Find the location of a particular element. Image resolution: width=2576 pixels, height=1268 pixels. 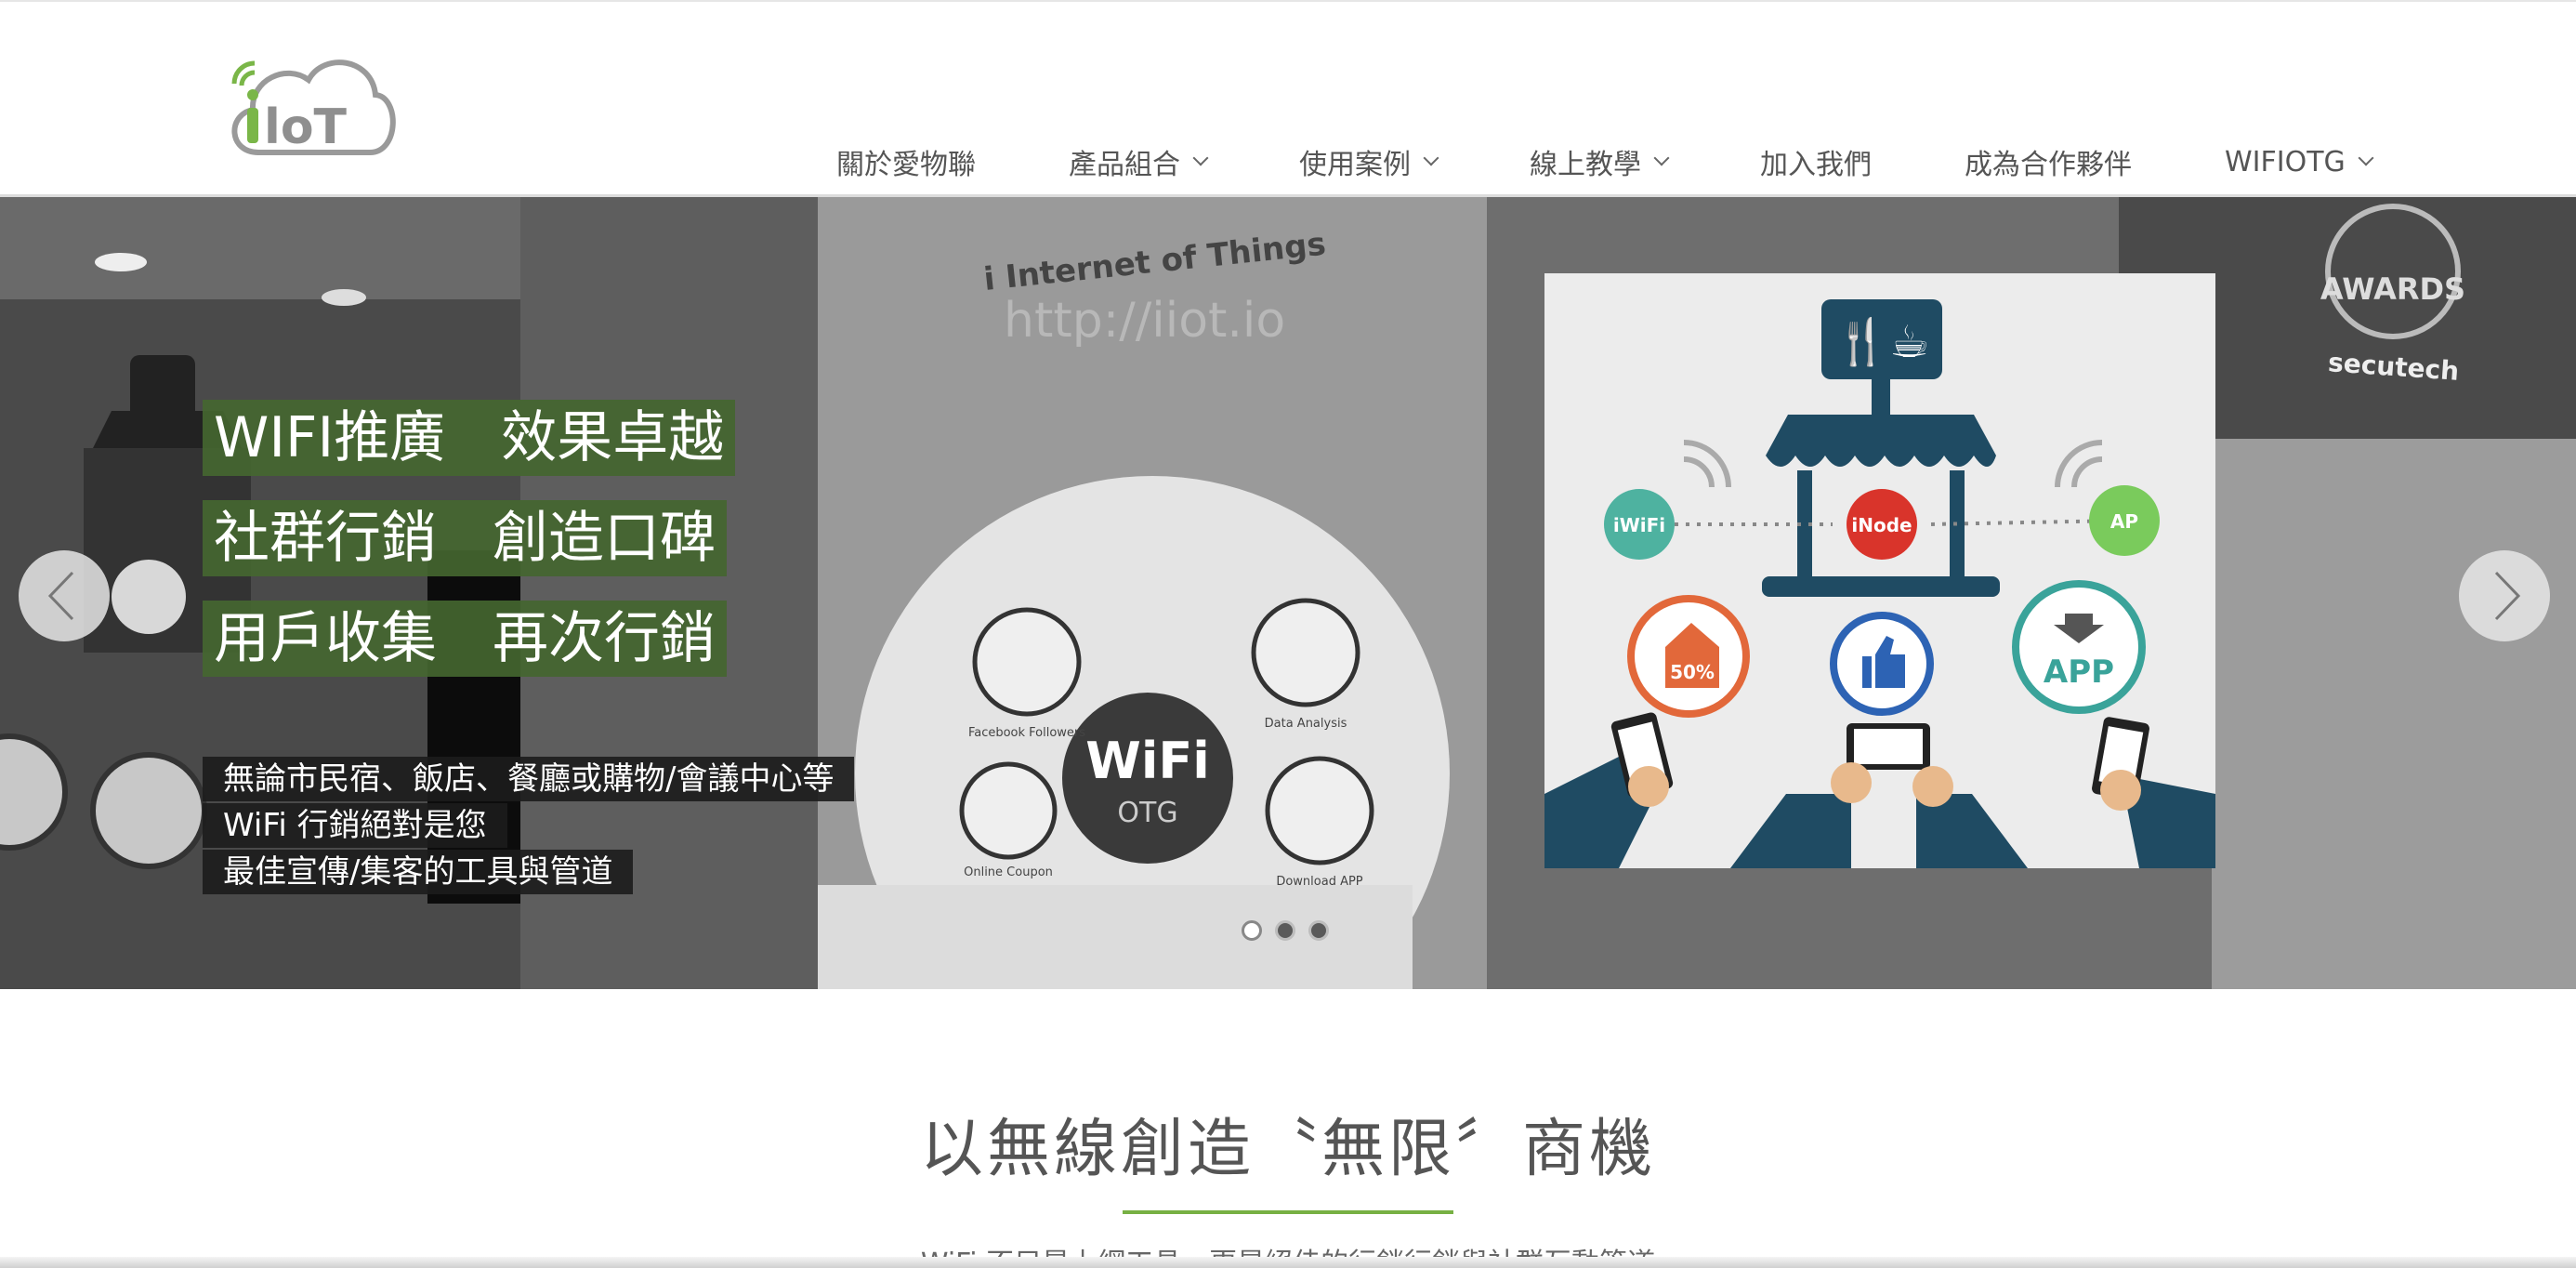

nav-item-label: 成為合作夥伴 is located at coordinates (2048, 165).